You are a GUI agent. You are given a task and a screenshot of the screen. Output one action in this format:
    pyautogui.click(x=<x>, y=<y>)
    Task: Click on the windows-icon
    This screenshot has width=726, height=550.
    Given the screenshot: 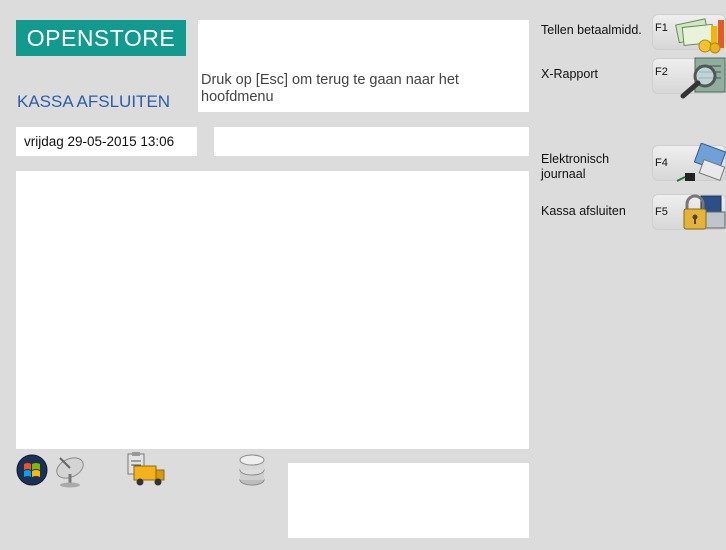 What is the action you would take?
    pyautogui.click(x=32, y=470)
    